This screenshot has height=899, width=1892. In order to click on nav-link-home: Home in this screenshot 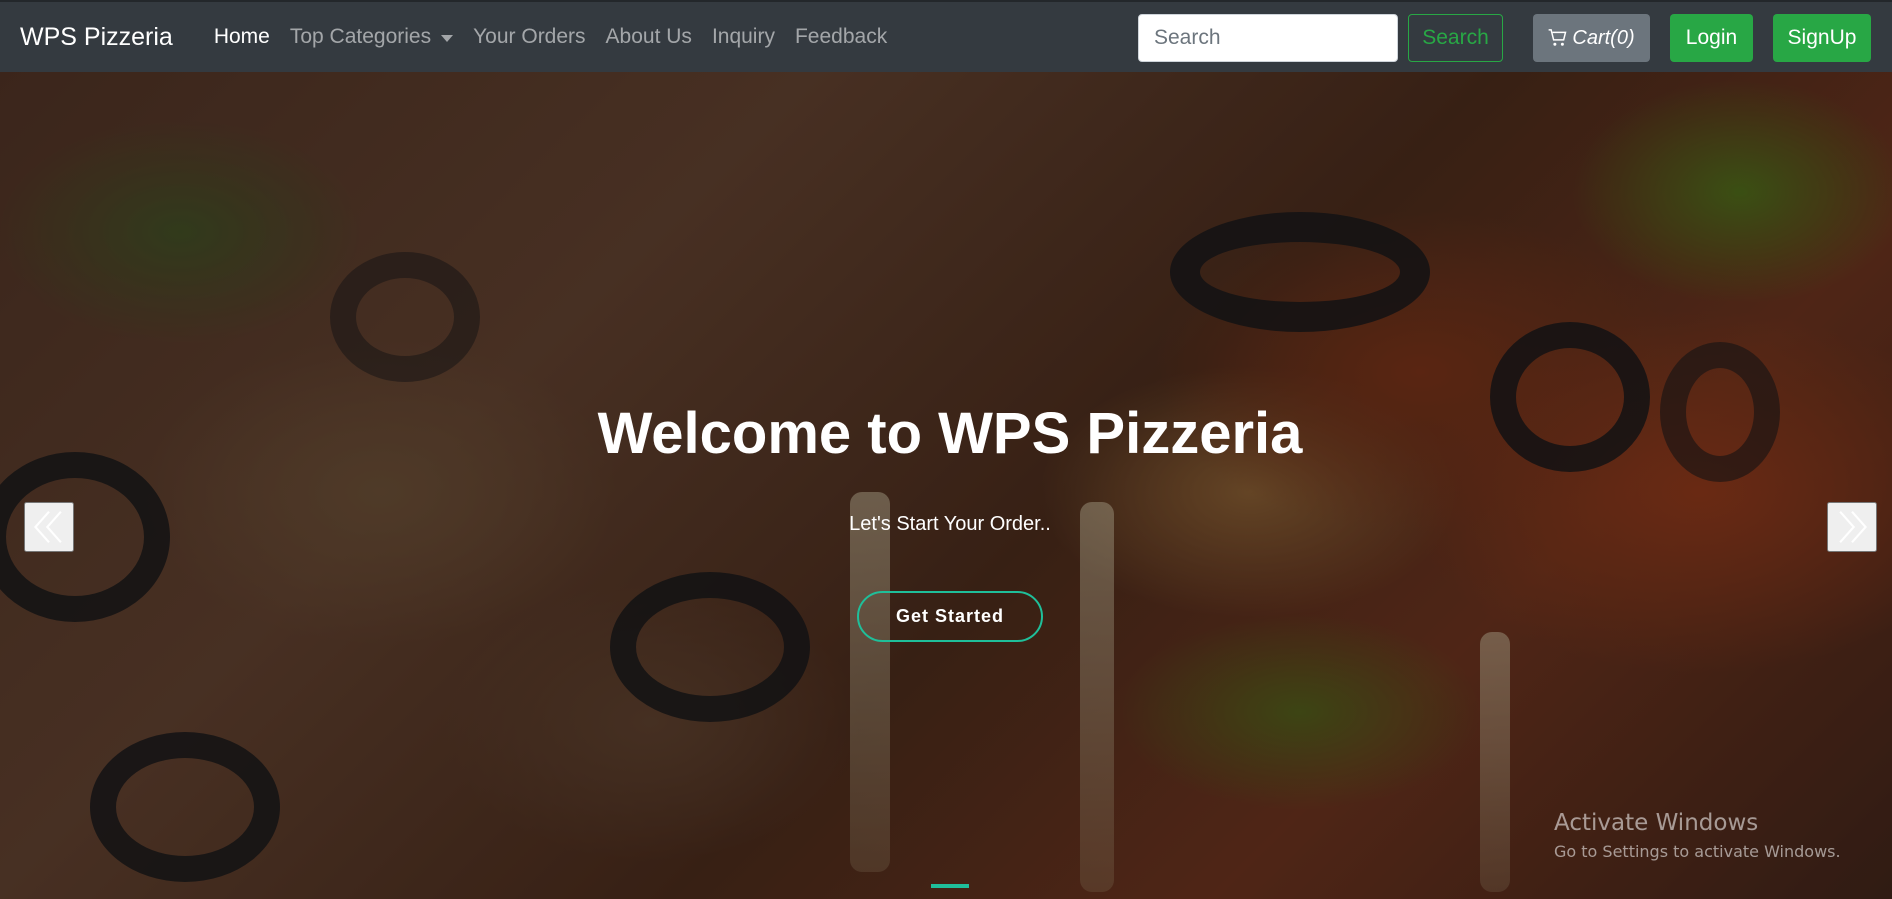, I will do `click(242, 37)`.